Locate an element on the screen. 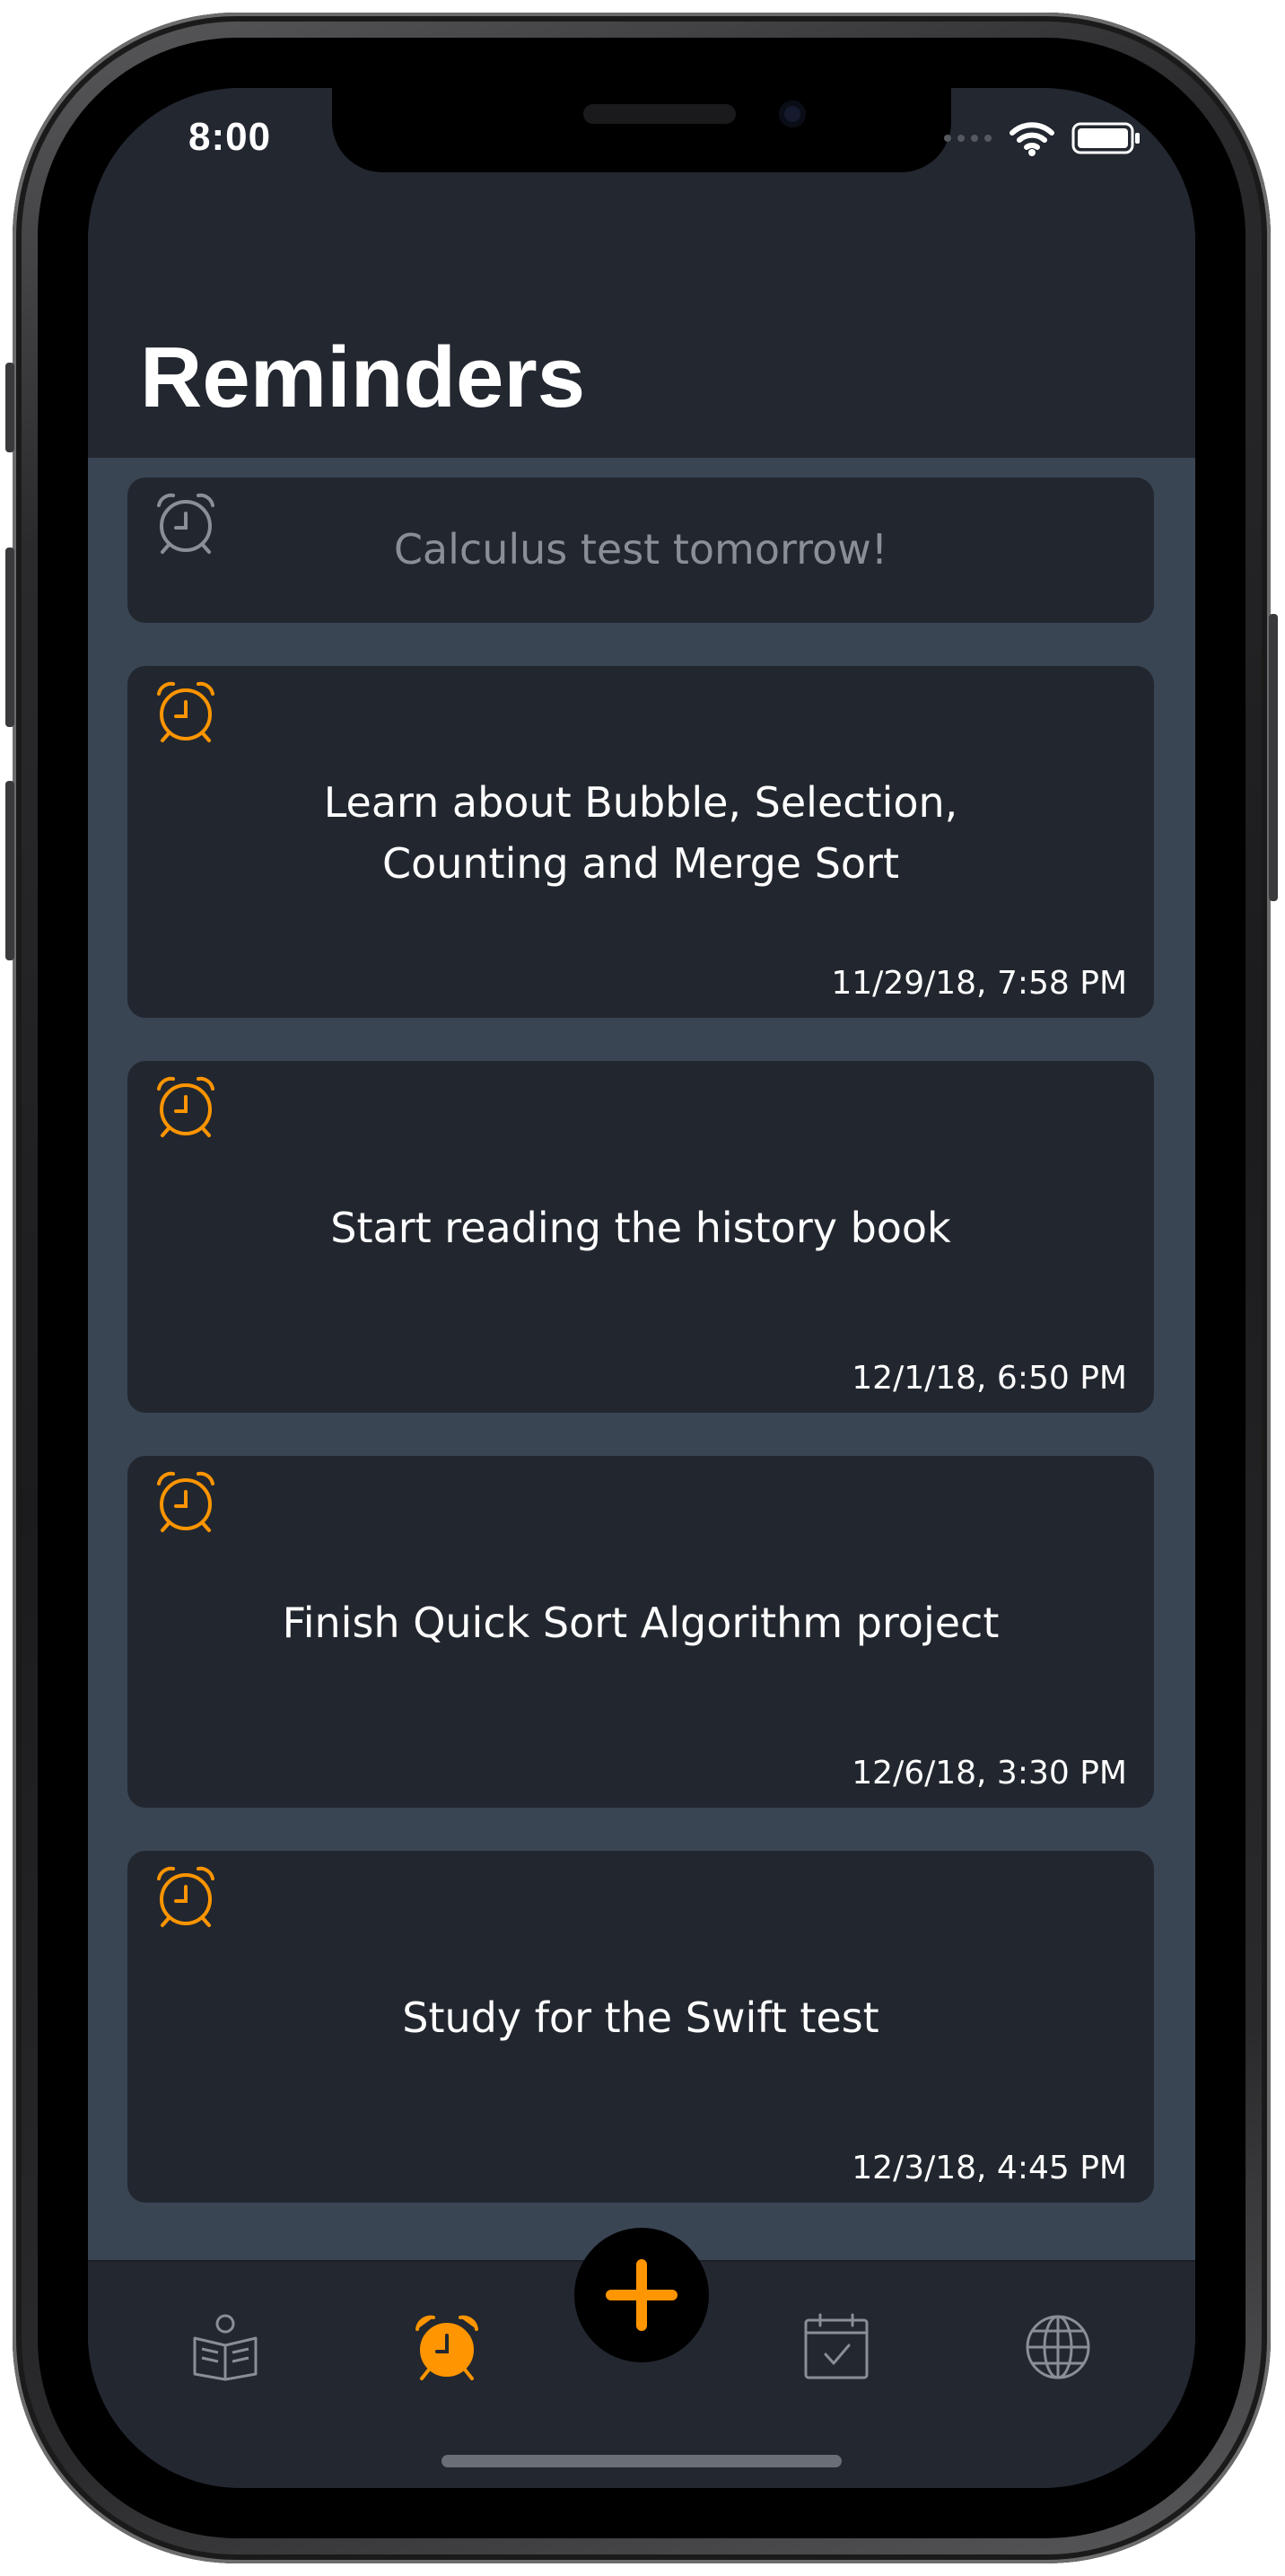  power-button is located at coordinates (1273, 757).